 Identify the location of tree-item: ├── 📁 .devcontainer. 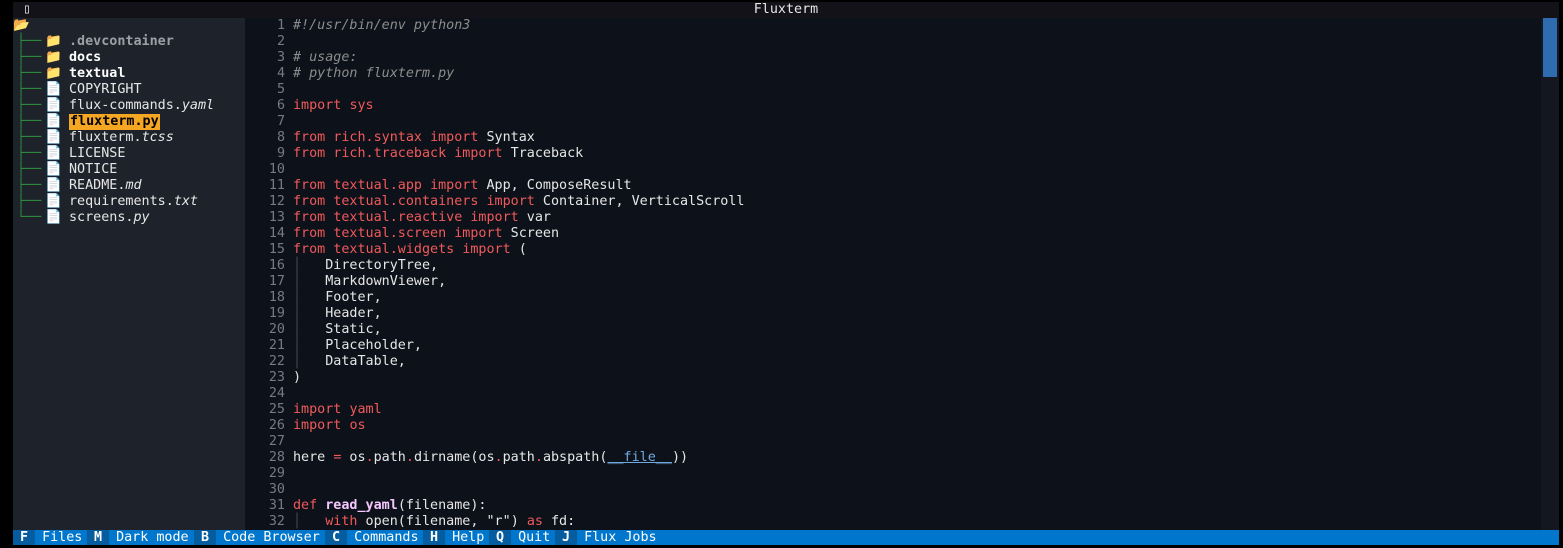
(129, 42).